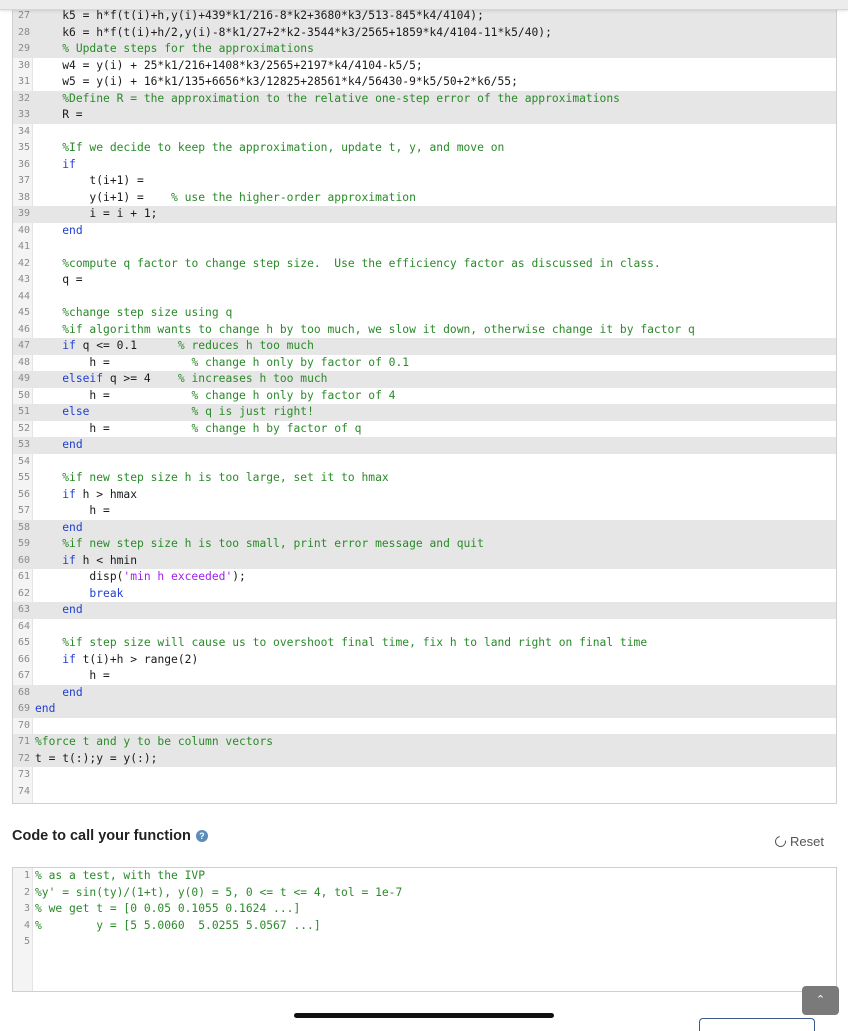  What do you see at coordinates (424, 181) in the screenshot?
I see `code-line: 37 t(i+1) =` at bounding box center [424, 181].